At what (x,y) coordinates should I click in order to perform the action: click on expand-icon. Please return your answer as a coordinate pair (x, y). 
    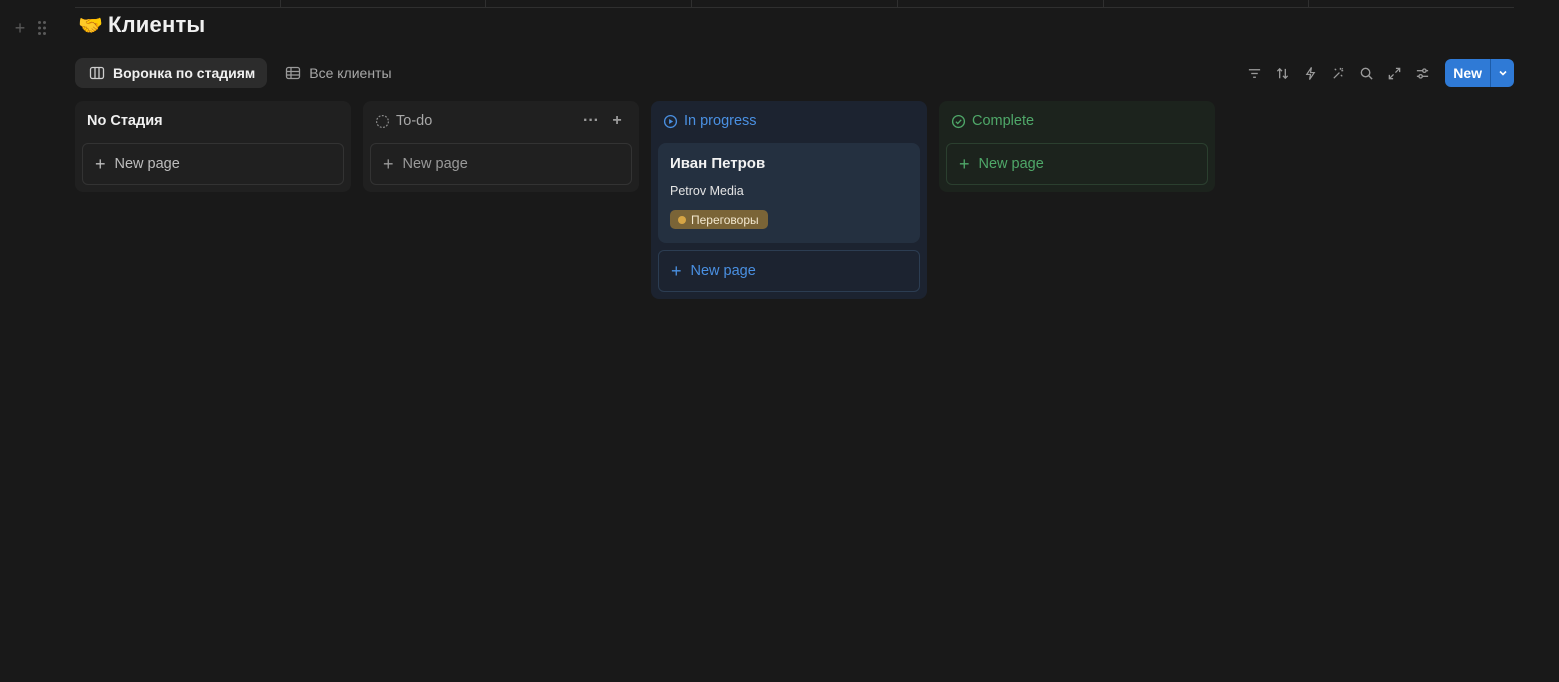
    Looking at the image, I should click on (1394, 73).